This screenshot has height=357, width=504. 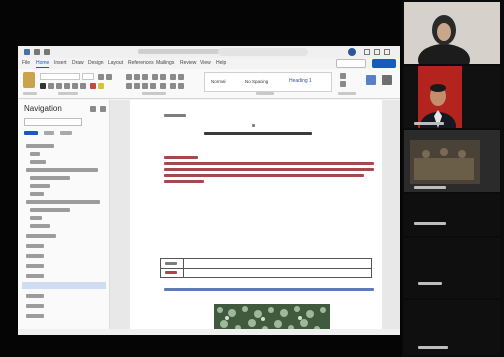 I want to click on tab-references: References, so click(x=141, y=63).